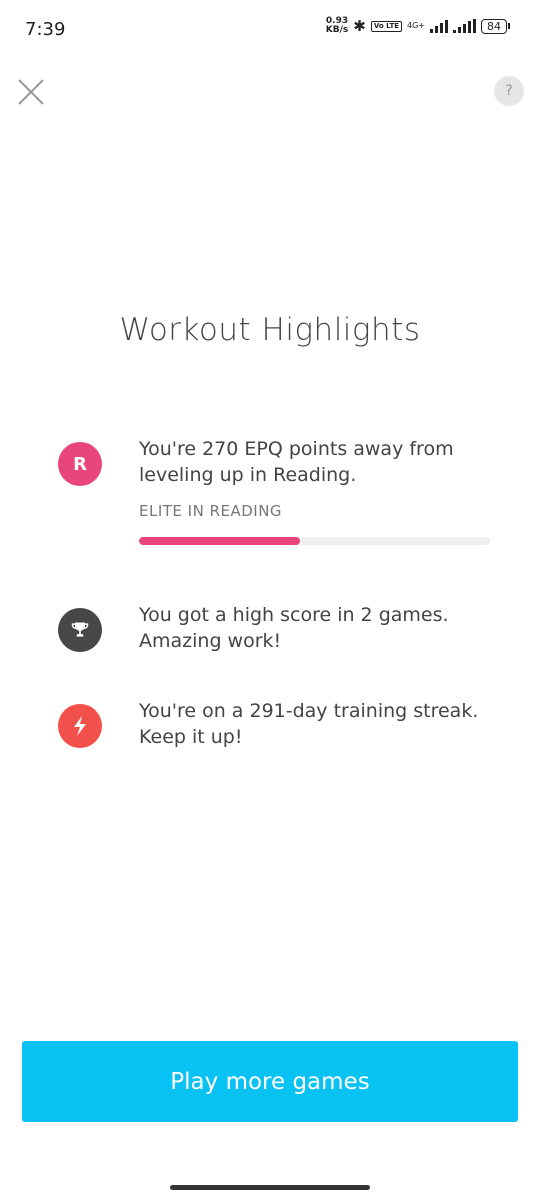 This screenshot has width=540, height=1200. I want to click on network-speed-unit: KB/s, so click(337, 30).